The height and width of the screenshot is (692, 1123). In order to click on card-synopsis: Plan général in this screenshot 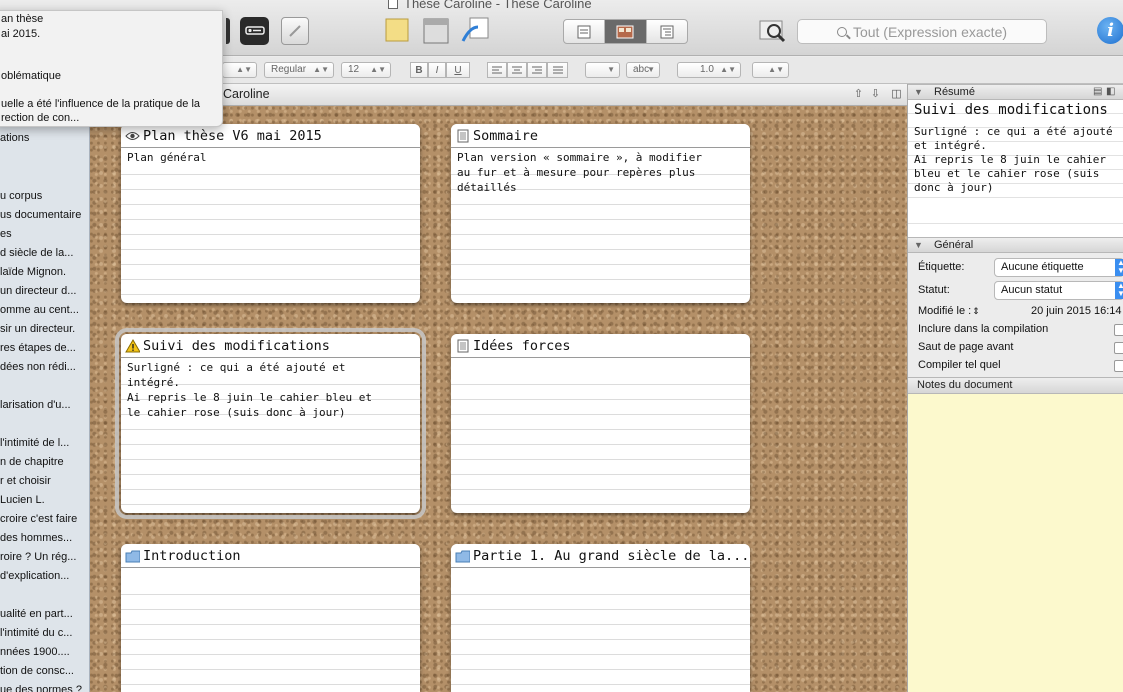, I will do `click(269, 157)`.